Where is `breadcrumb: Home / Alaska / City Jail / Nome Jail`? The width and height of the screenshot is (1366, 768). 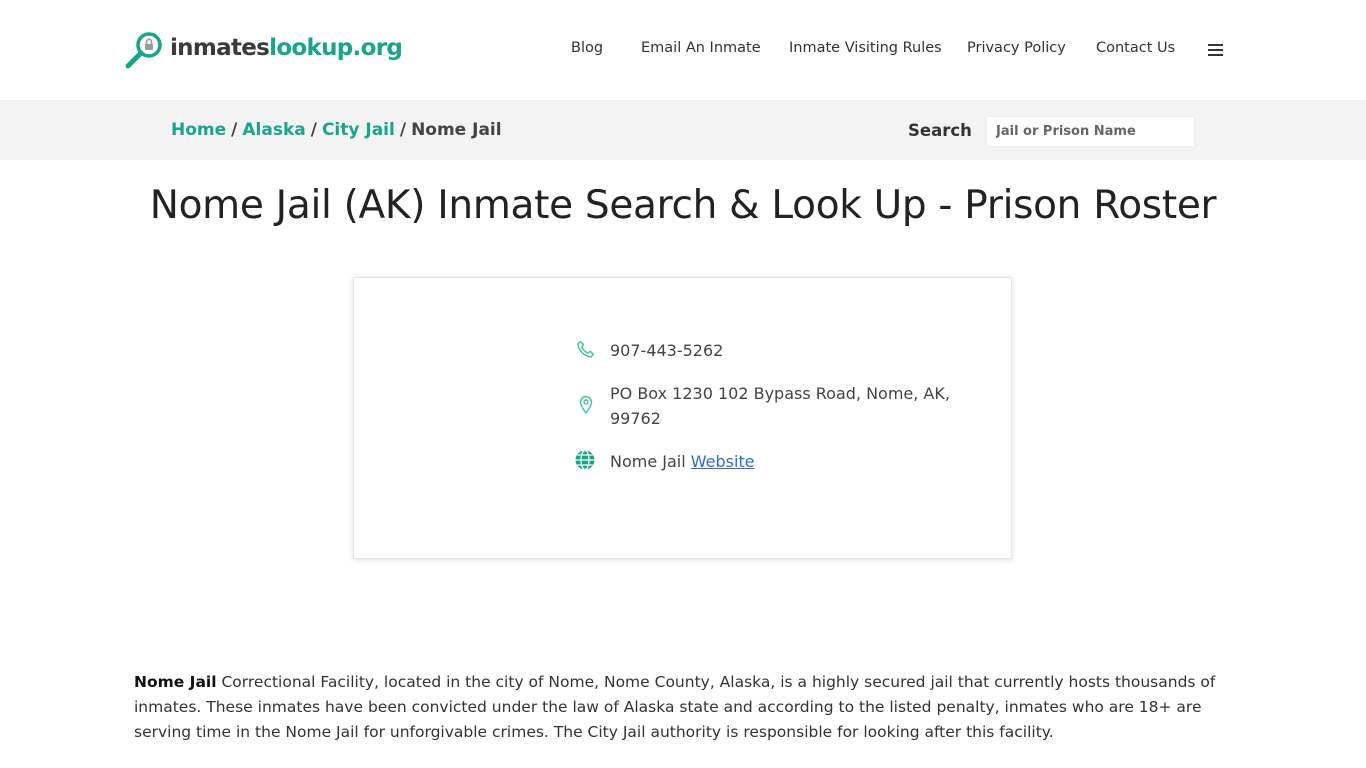 breadcrumb: Home / Alaska / City Jail / Nome Jail is located at coordinates (336, 130).